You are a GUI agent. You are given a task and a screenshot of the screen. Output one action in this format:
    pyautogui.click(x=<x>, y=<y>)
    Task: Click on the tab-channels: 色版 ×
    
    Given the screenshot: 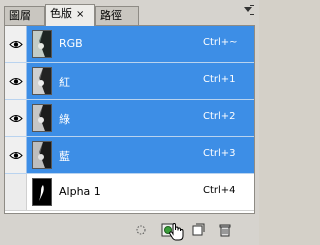 What is the action you would take?
    pyautogui.click(x=70, y=15)
    